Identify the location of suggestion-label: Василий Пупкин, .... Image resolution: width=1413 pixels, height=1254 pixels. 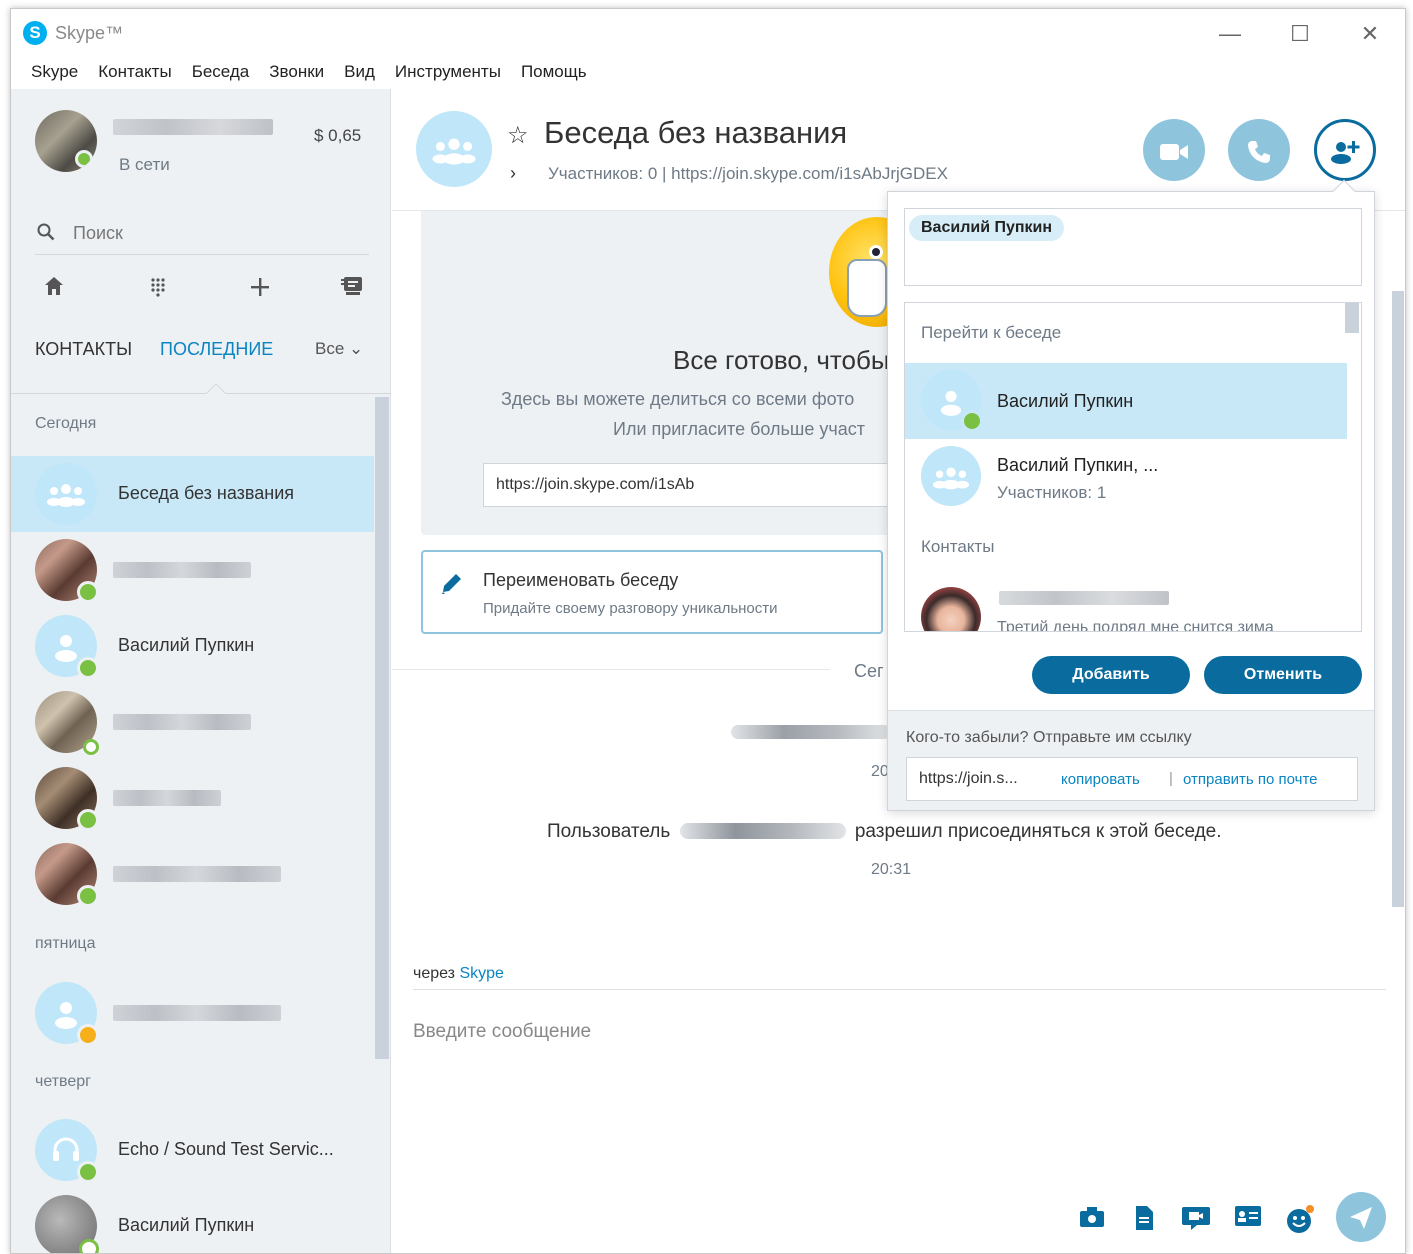
(1078, 465).